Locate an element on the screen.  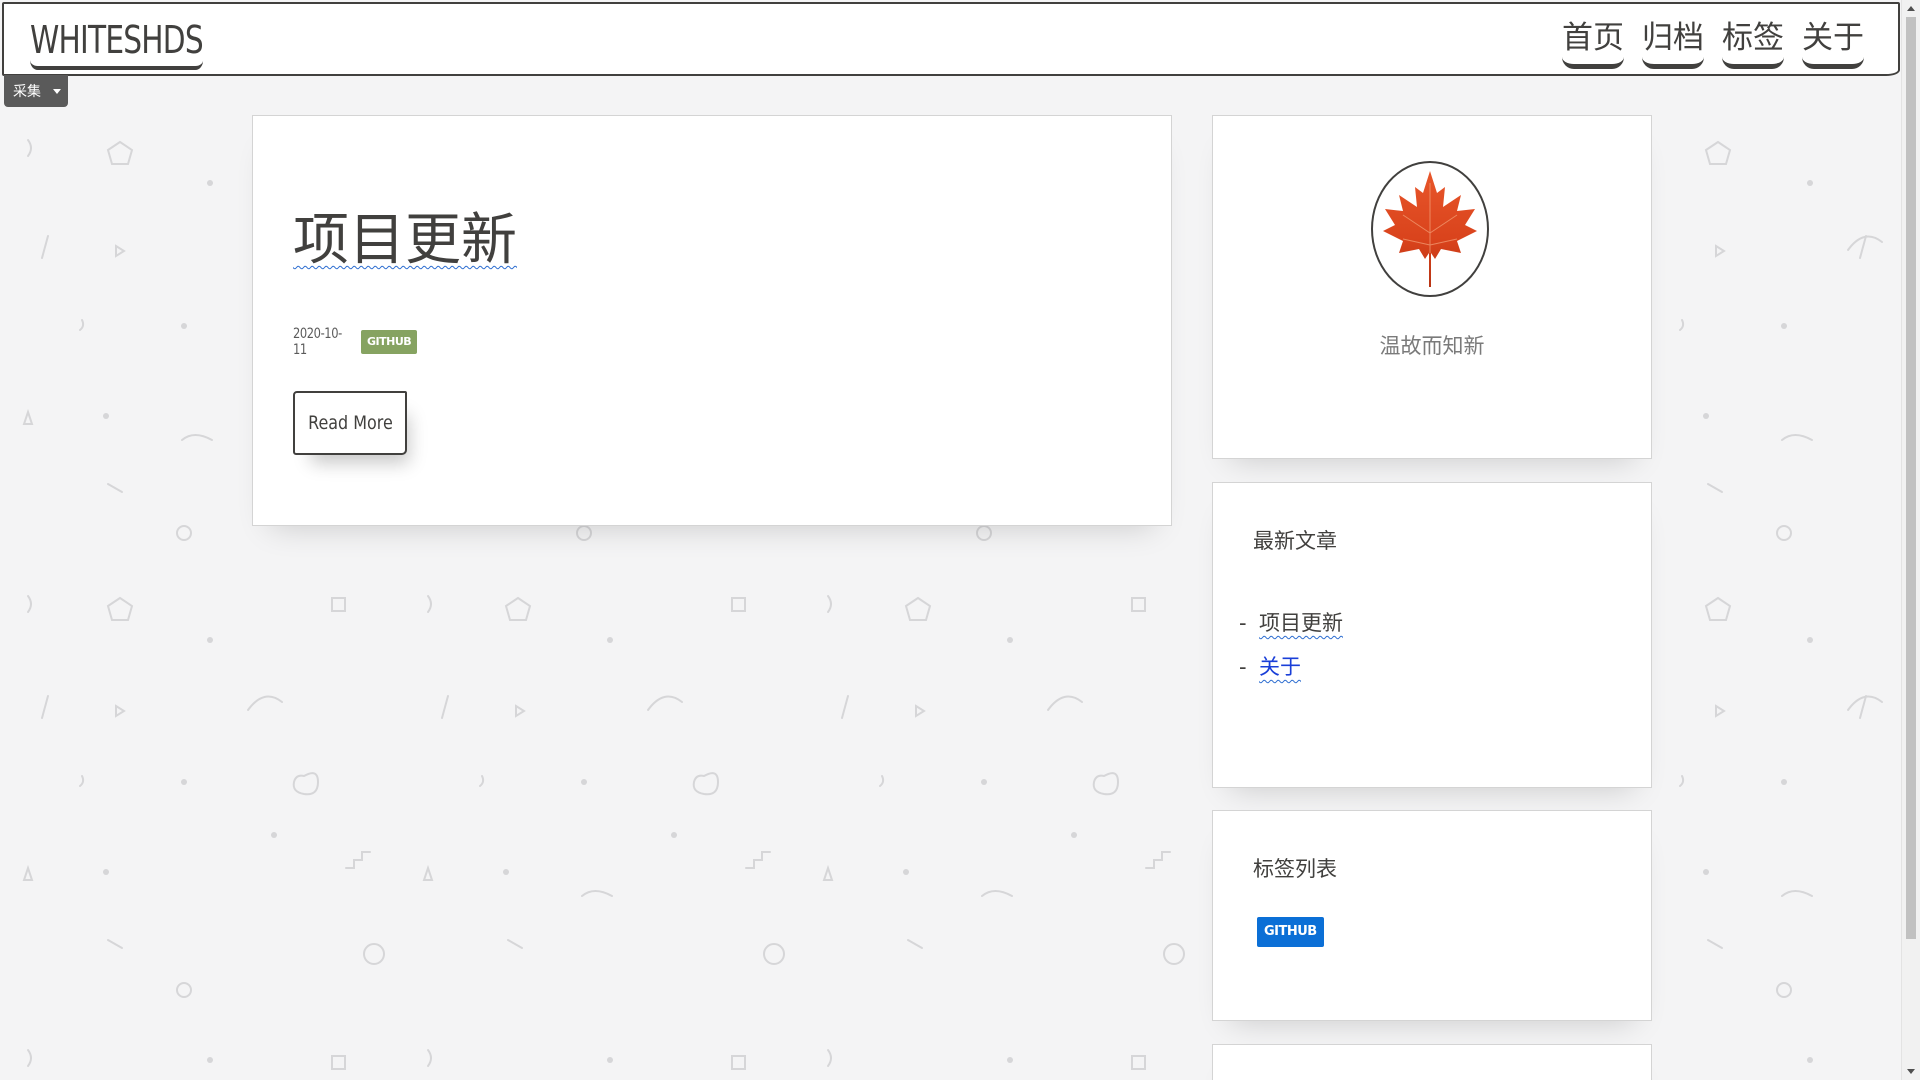
read-more-label: Read More is located at coordinates (350, 423).